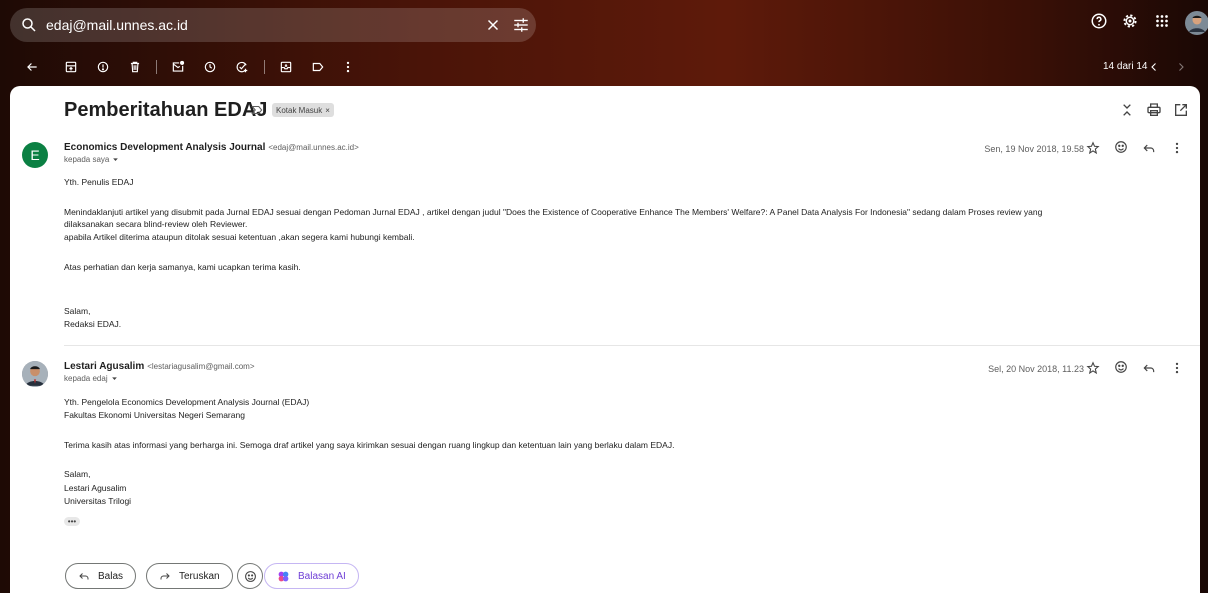 The image size is (1208, 593). I want to click on forward-icon, so click(165, 576).